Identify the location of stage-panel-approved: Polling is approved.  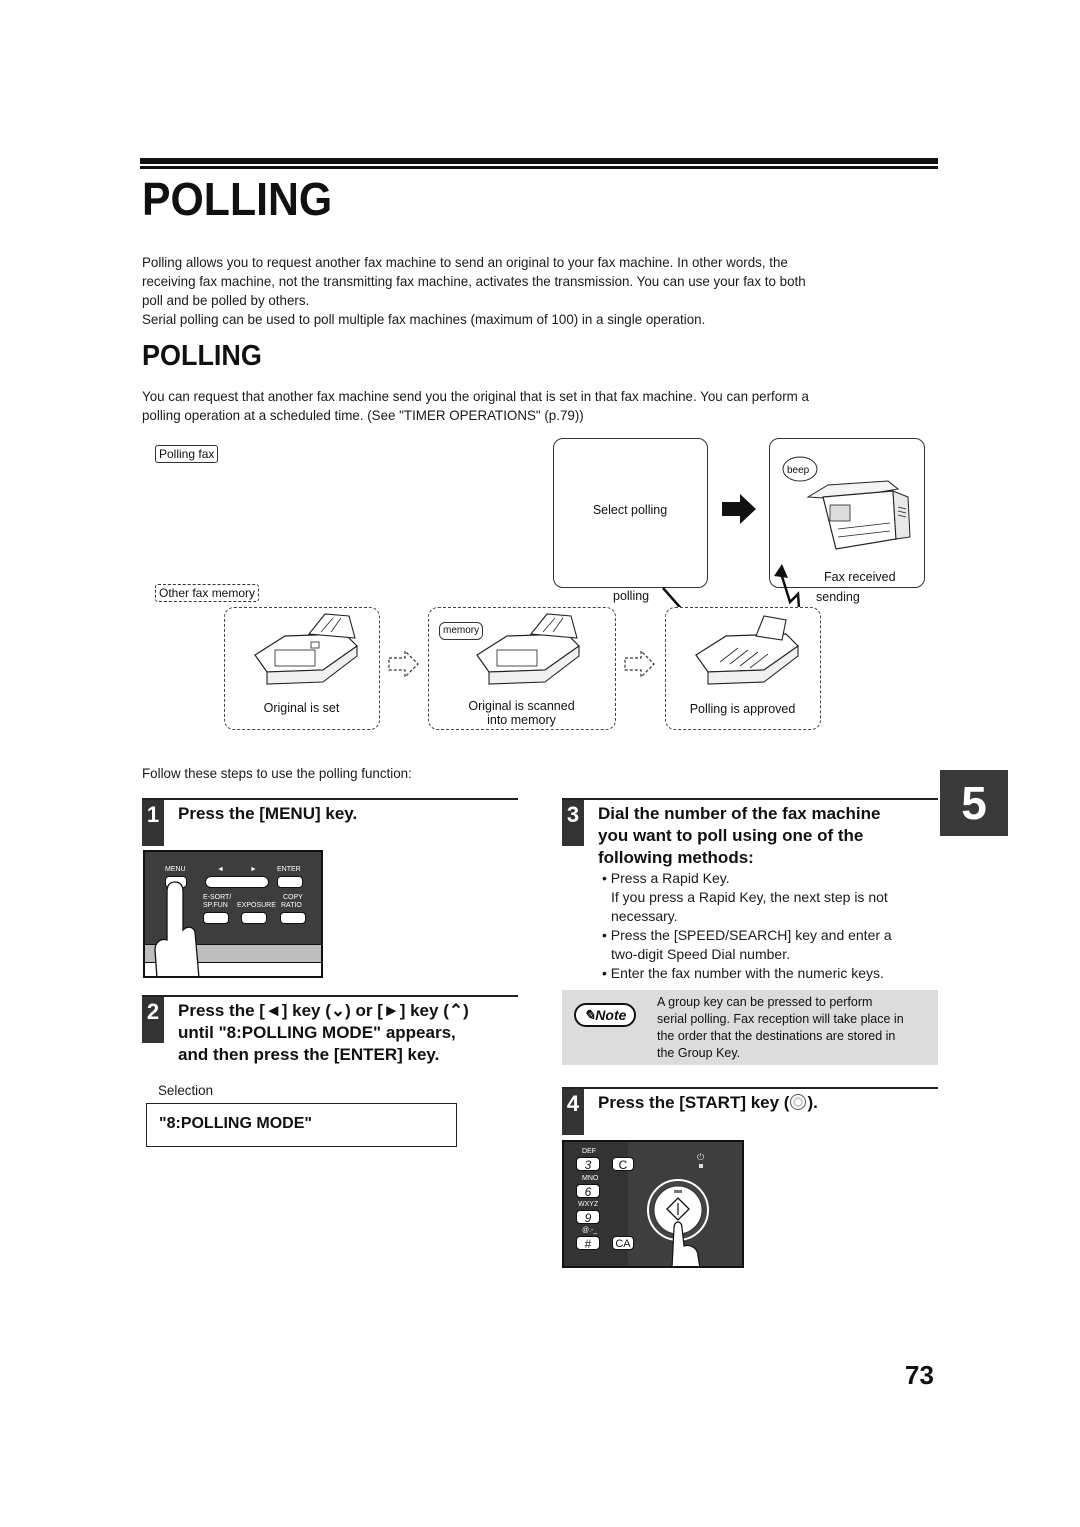
(743, 668).